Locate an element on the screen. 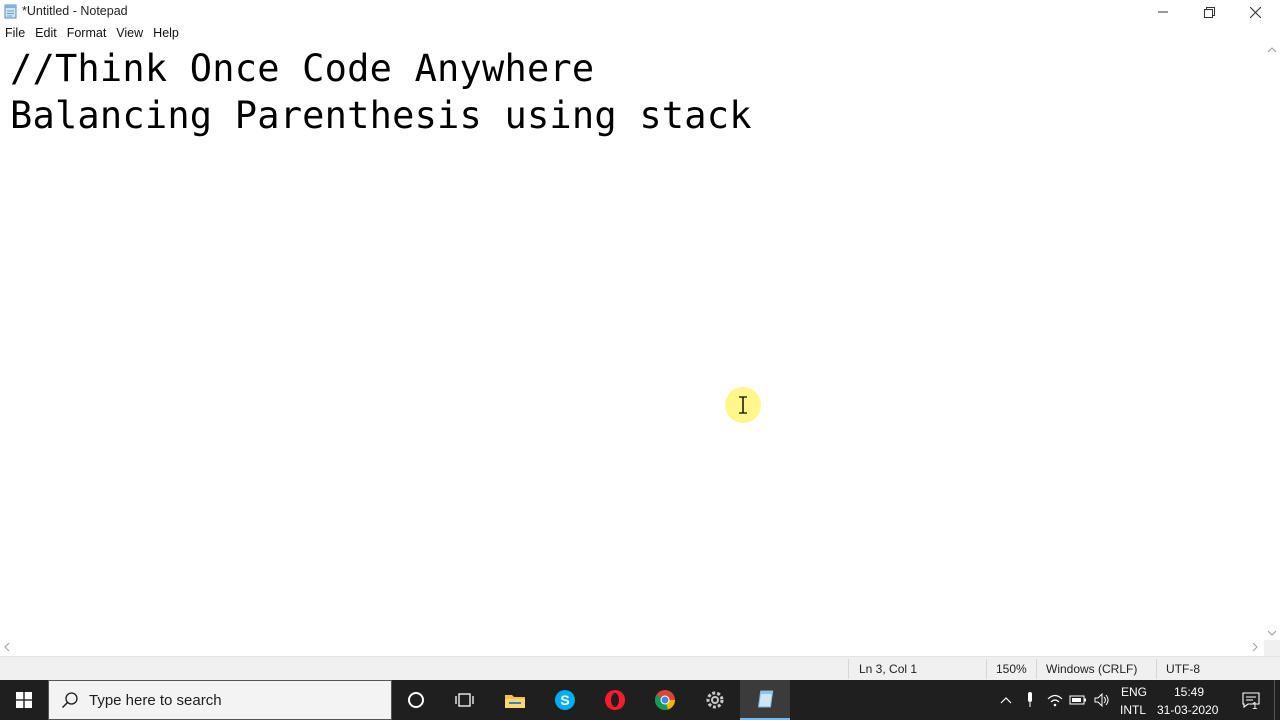 Image resolution: width=1280 pixels, height=720 pixels. chrome-button is located at coordinates (665, 700).